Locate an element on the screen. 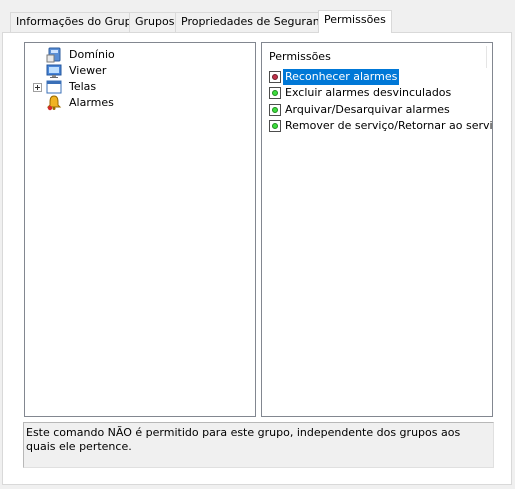 The image size is (515, 489). tree-item-label: Telas is located at coordinates (83, 86).